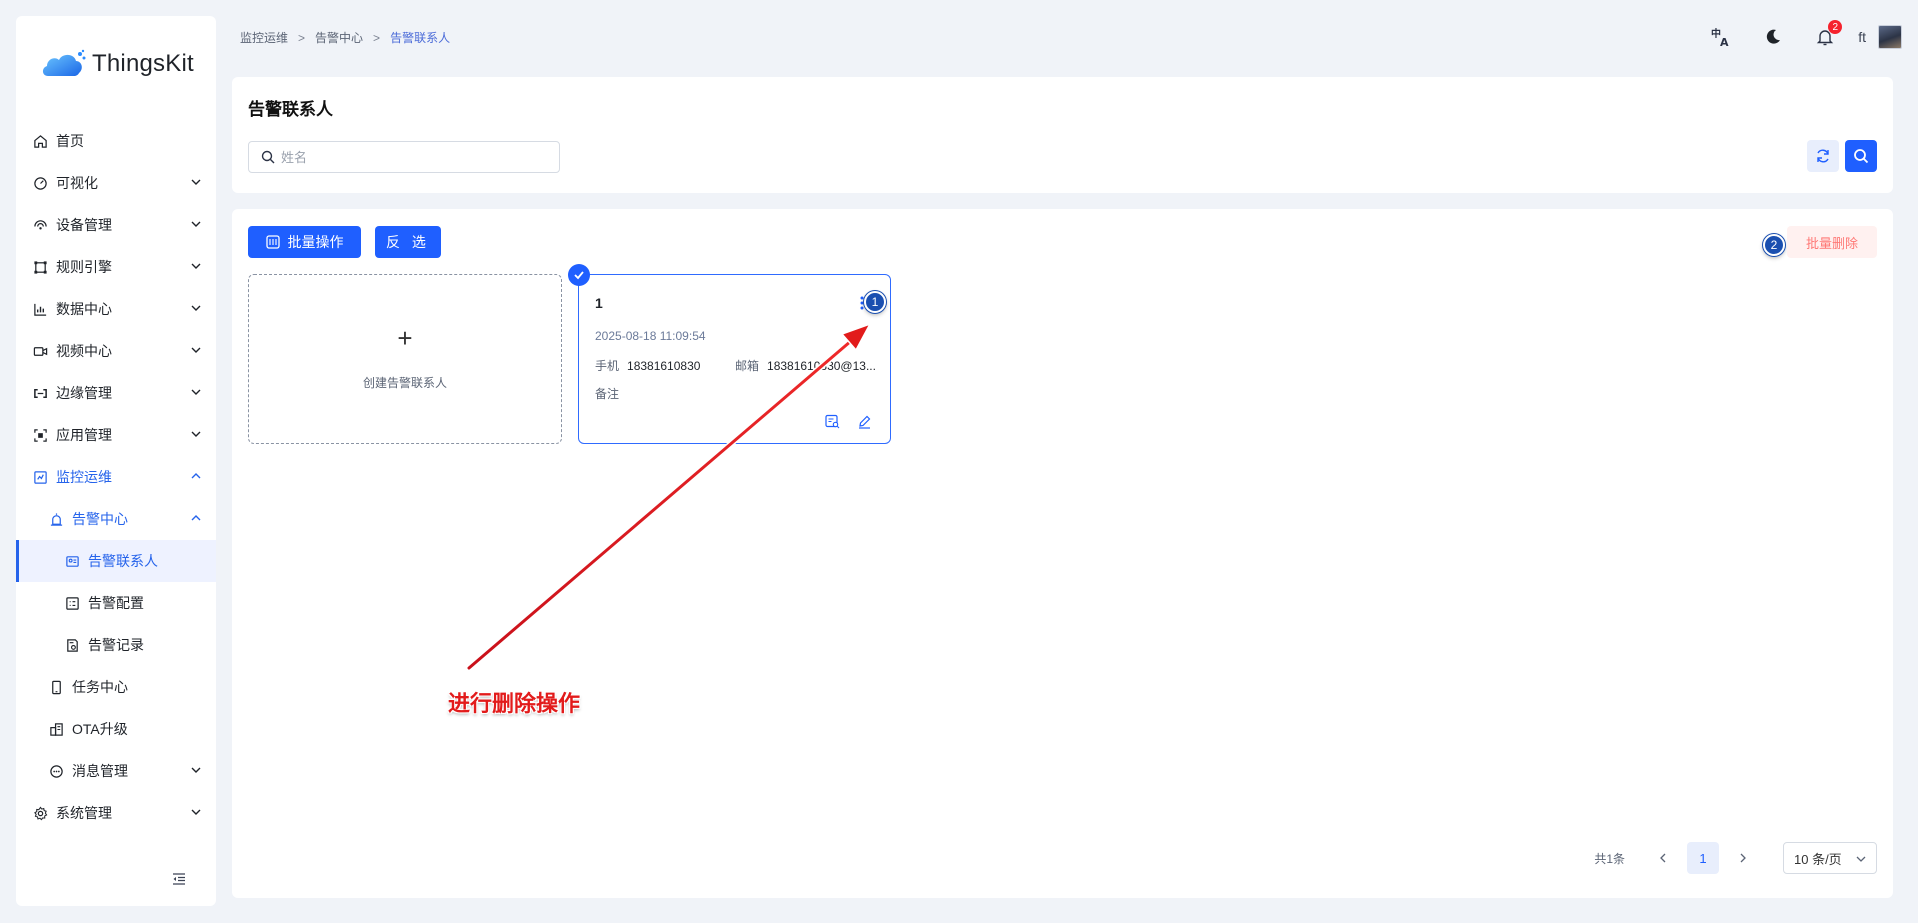 Image resolution: width=1918 pixels, height=923 pixels. I want to click on prev-page-button, so click(1663, 858).